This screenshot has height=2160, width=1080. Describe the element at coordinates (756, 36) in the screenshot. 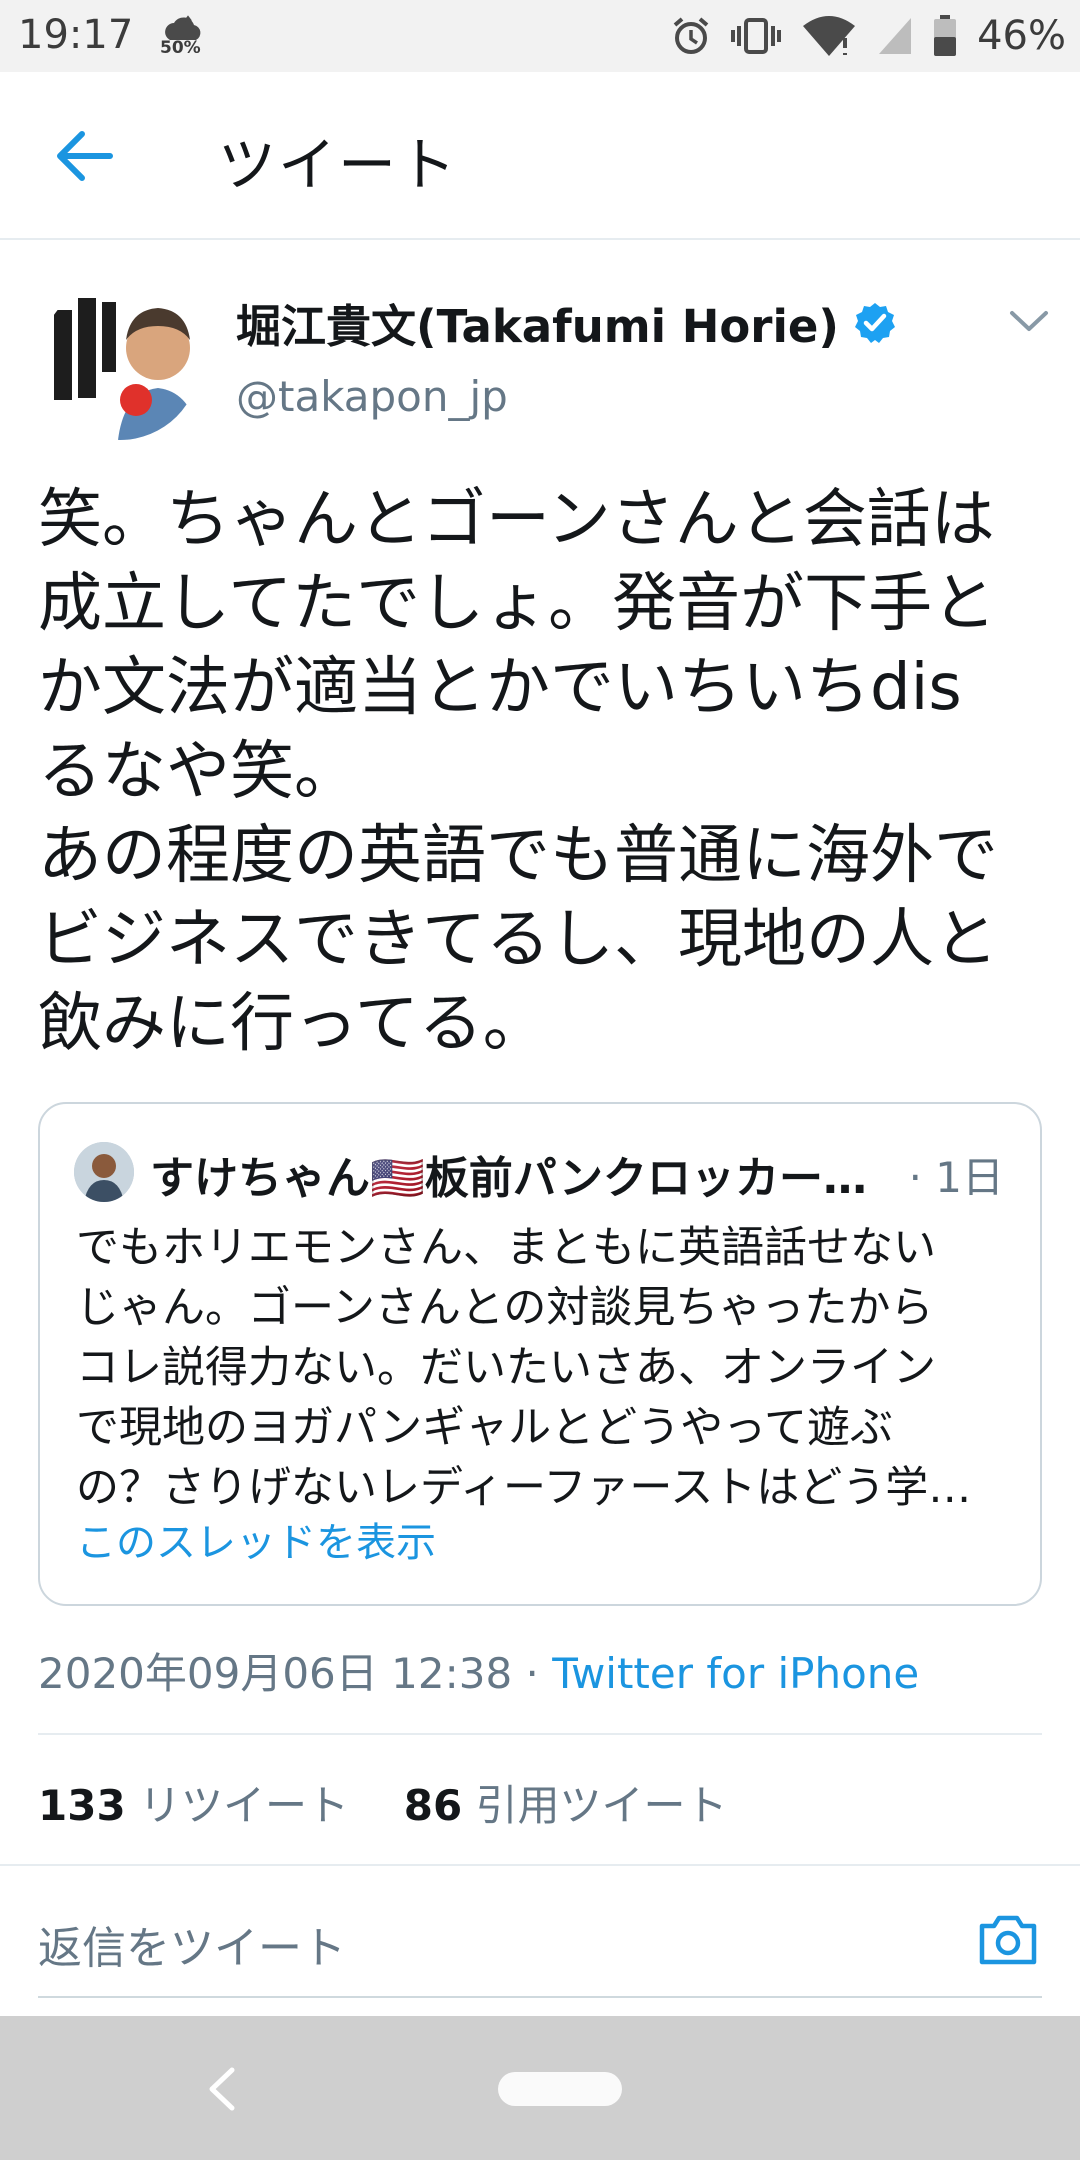

I see `vibrate-icon` at that location.